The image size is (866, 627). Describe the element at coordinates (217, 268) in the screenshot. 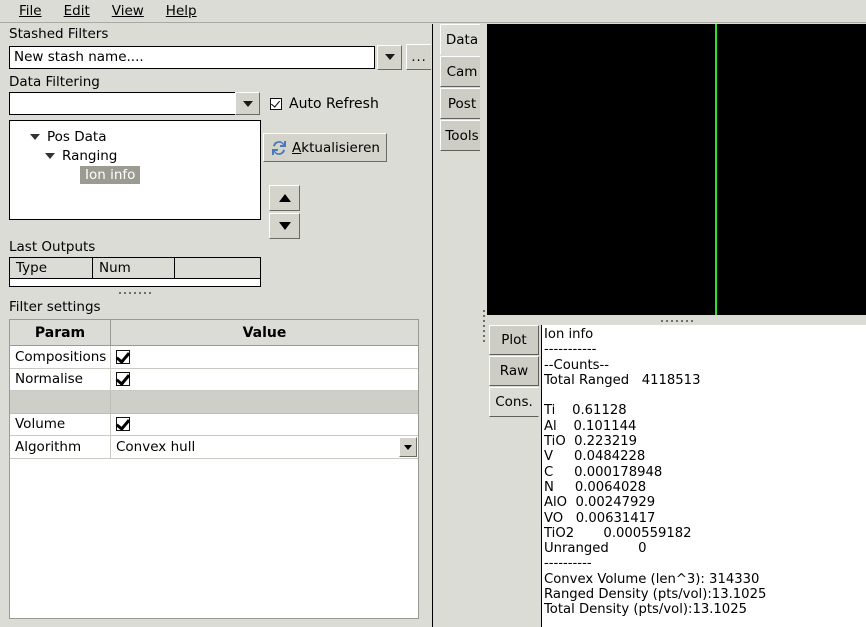

I see `column-header-blank` at that location.